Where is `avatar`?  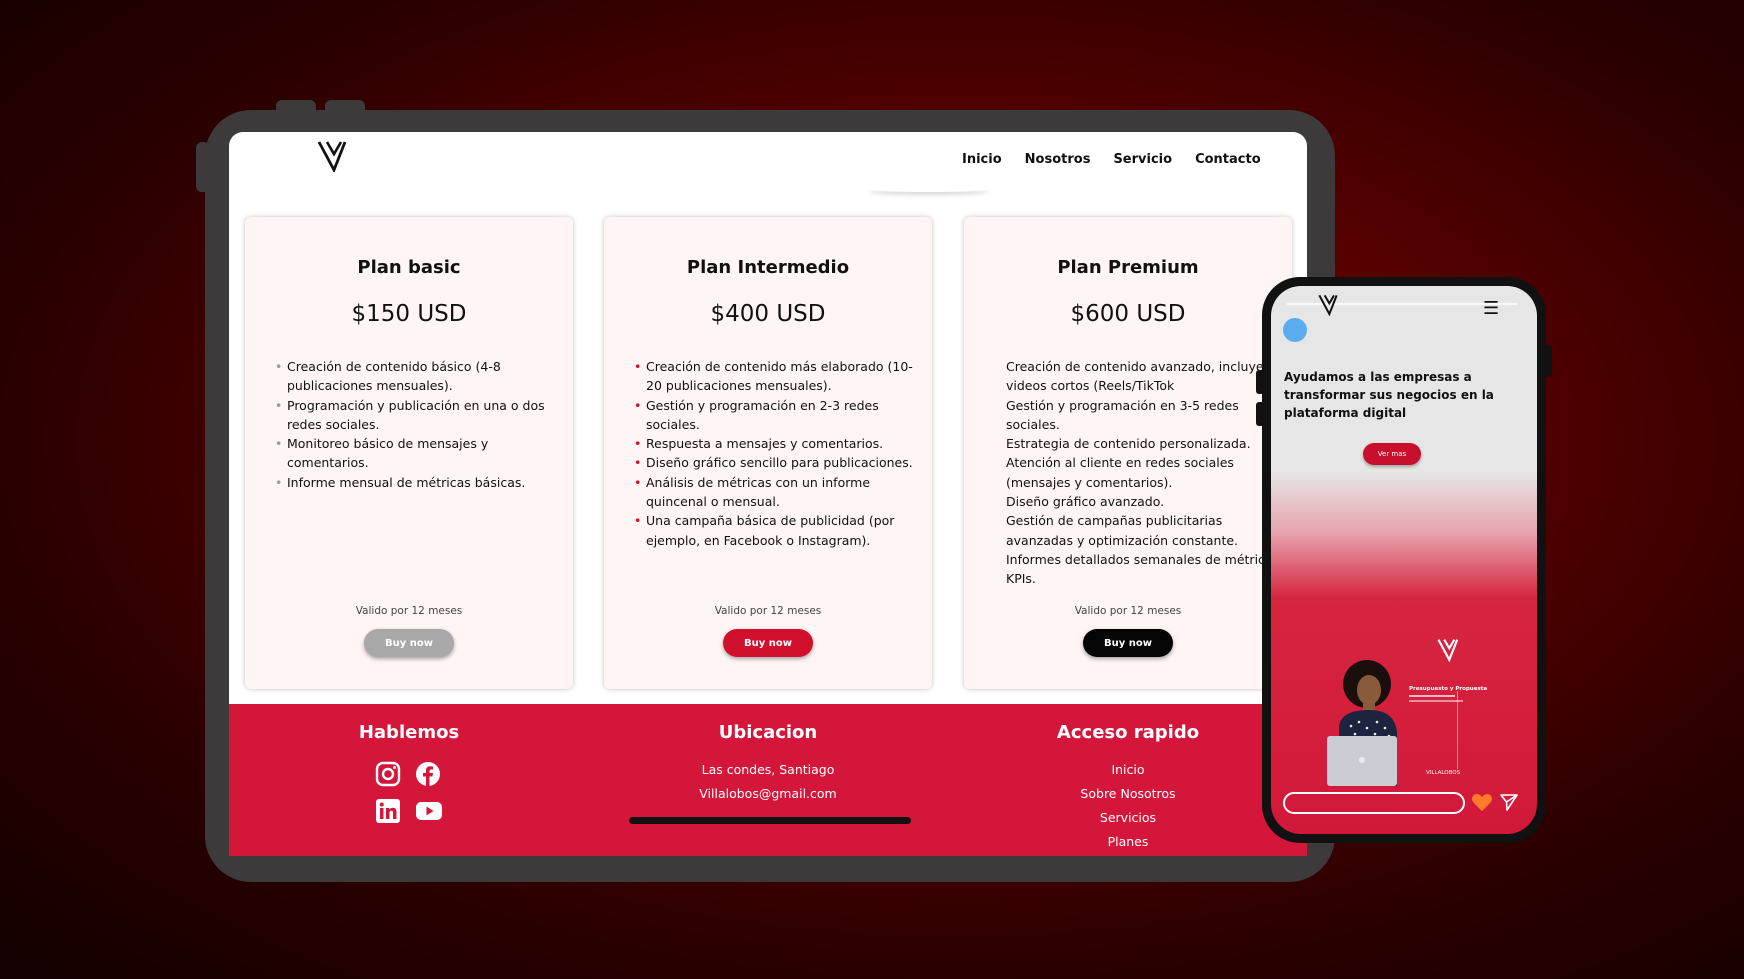 avatar is located at coordinates (1295, 330).